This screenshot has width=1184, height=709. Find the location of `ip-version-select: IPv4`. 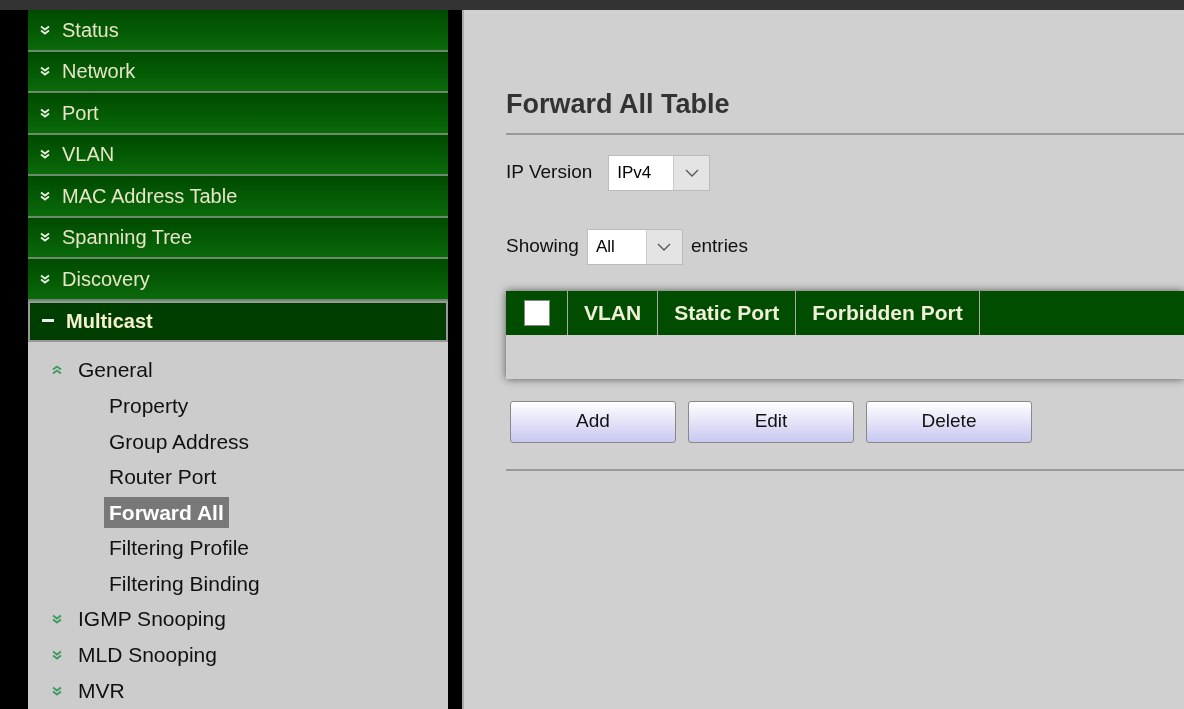

ip-version-select: IPv4 is located at coordinates (659, 172).